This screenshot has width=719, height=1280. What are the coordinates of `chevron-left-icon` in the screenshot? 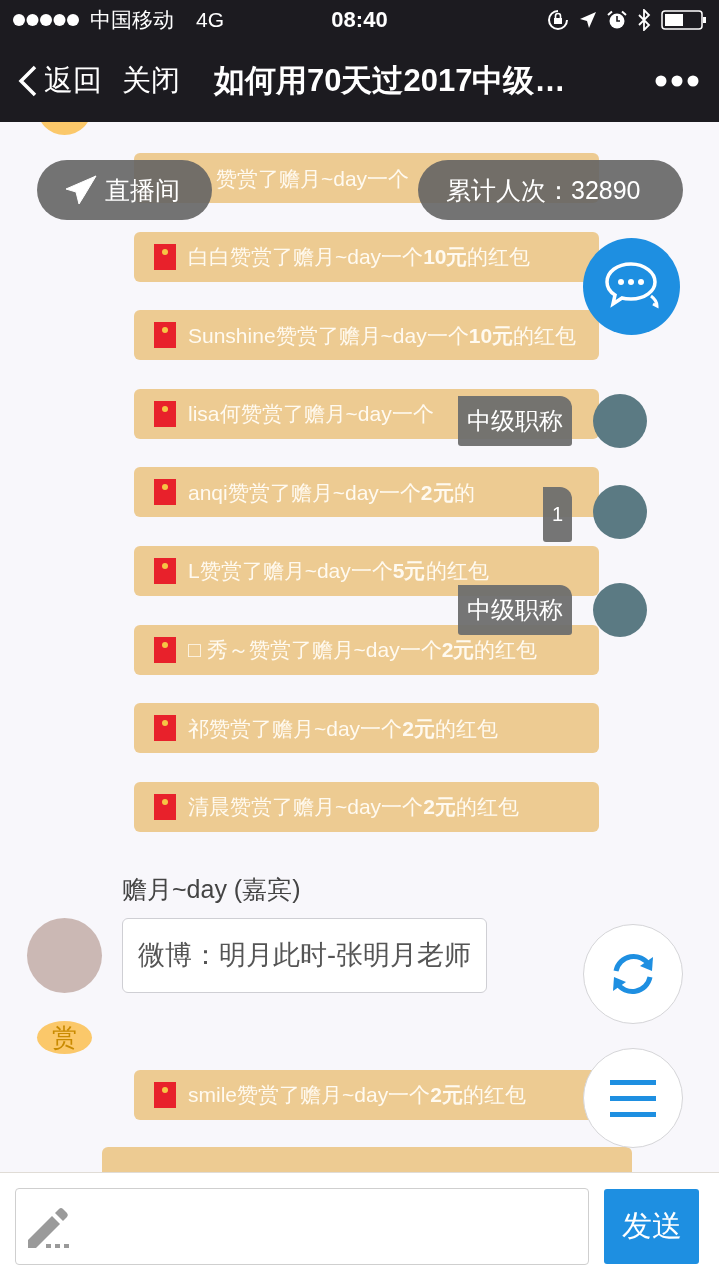 It's located at (28, 81).